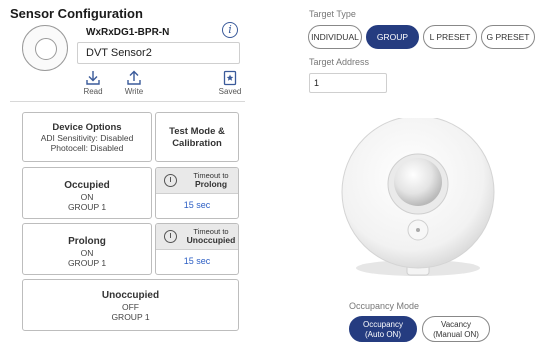 The width and height of the screenshot is (543, 343). What do you see at coordinates (335, 37) in the screenshot?
I see `target-type-individual: INDIVIDUAL` at bounding box center [335, 37].